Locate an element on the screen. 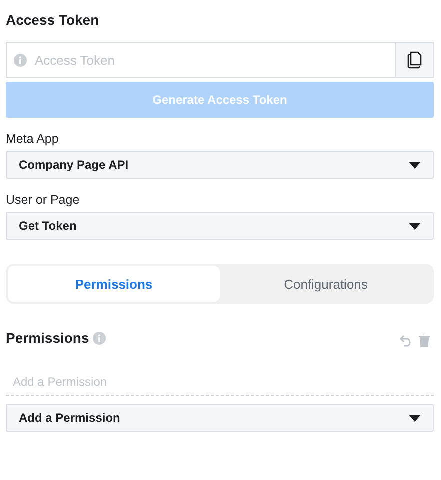 The height and width of the screenshot is (480, 441). section-title: Access Token is located at coordinates (53, 21).